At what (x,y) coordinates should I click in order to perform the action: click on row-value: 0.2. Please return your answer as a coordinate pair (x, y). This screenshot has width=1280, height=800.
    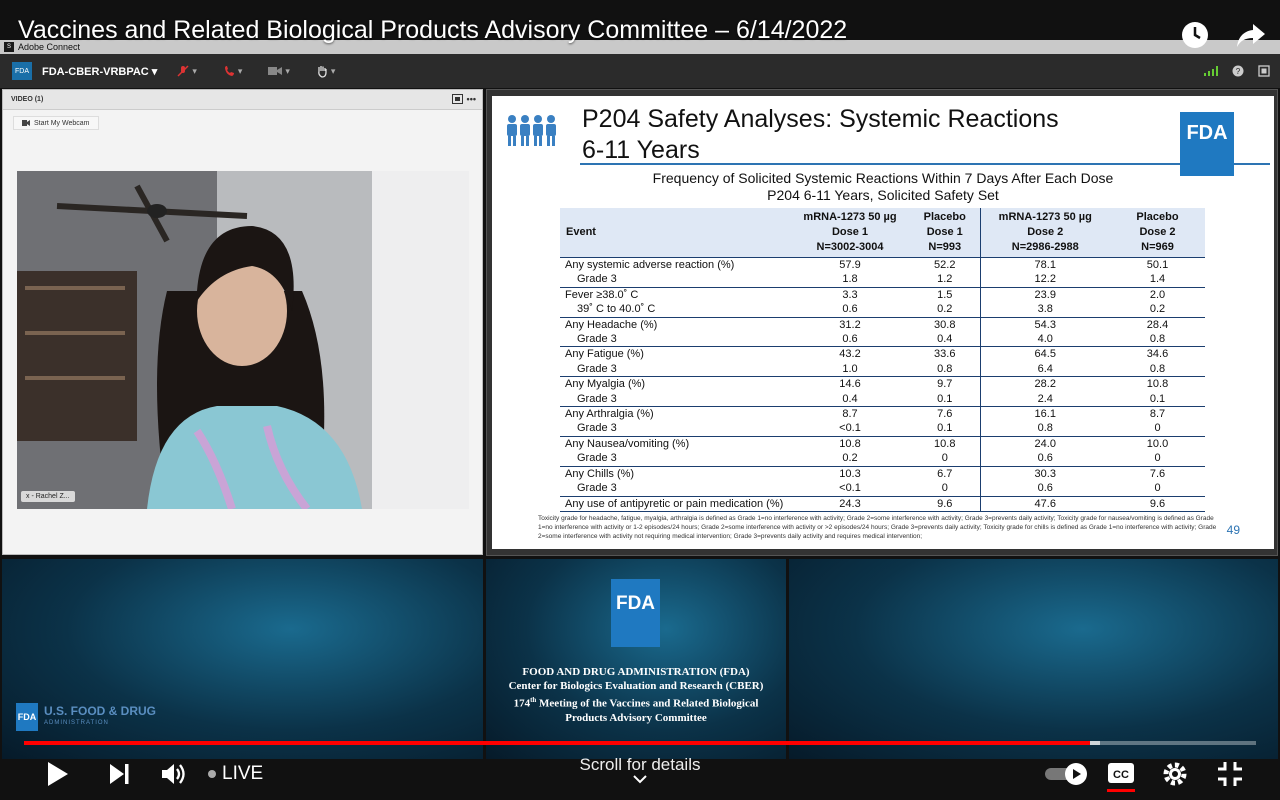
    Looking at the image, I should click on (850, 459).